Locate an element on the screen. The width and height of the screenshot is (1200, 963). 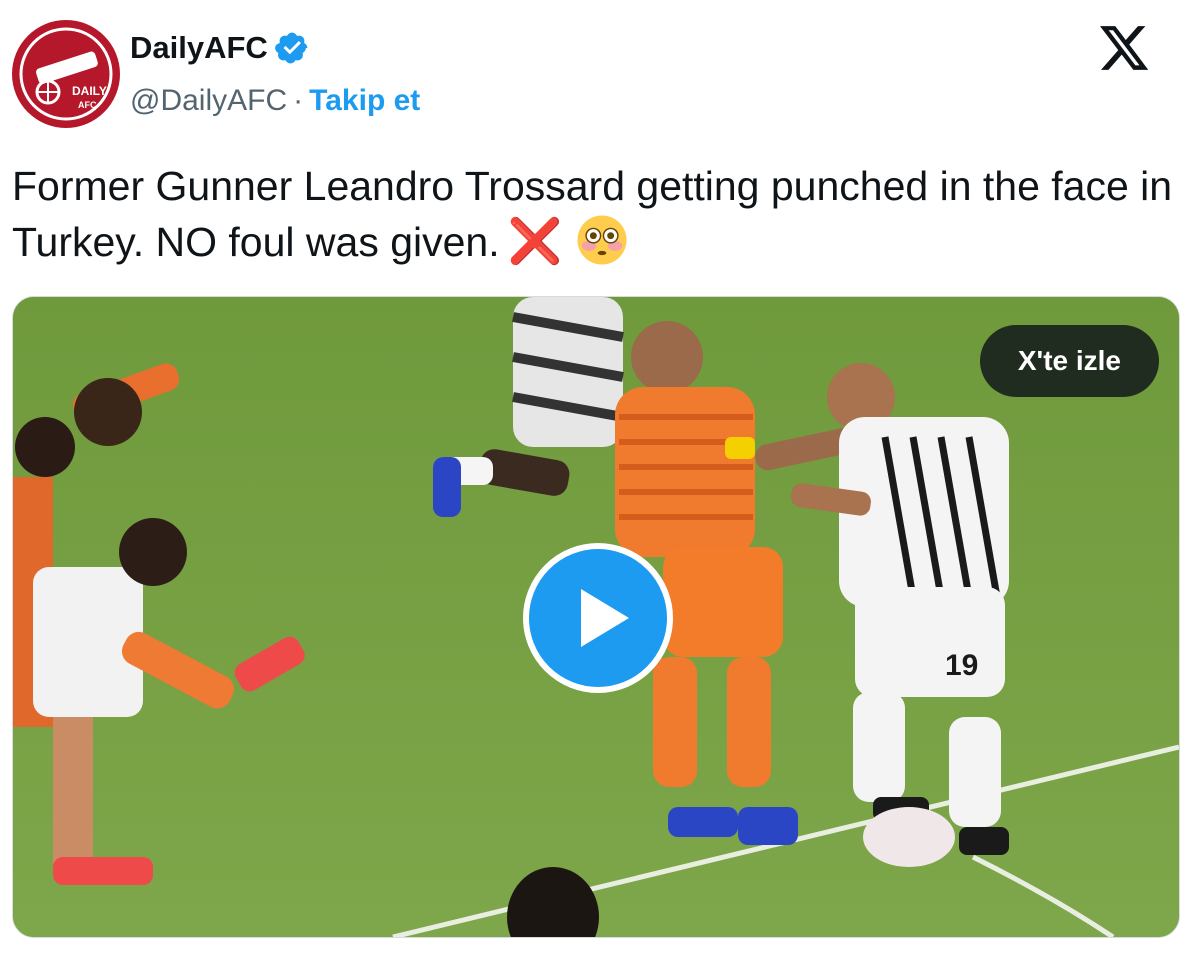
watch-on-x-button: X'te izle is located at coordinates (1069, 361).